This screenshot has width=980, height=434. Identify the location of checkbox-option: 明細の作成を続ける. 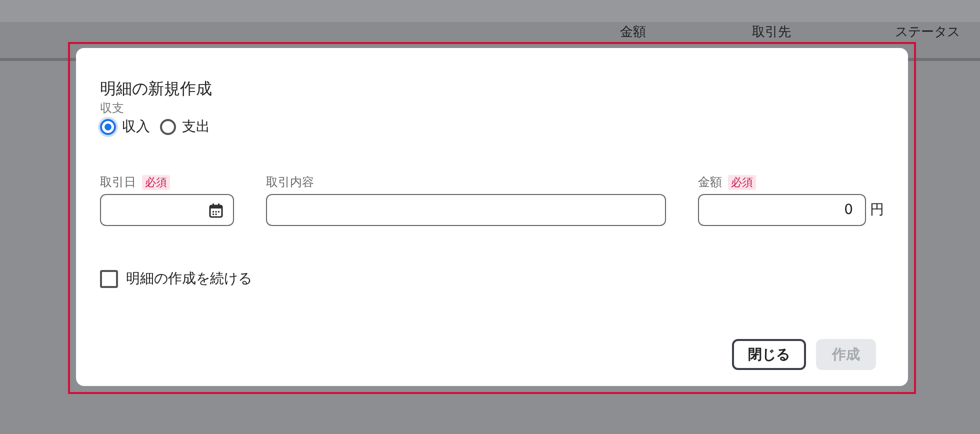
(492, 279).